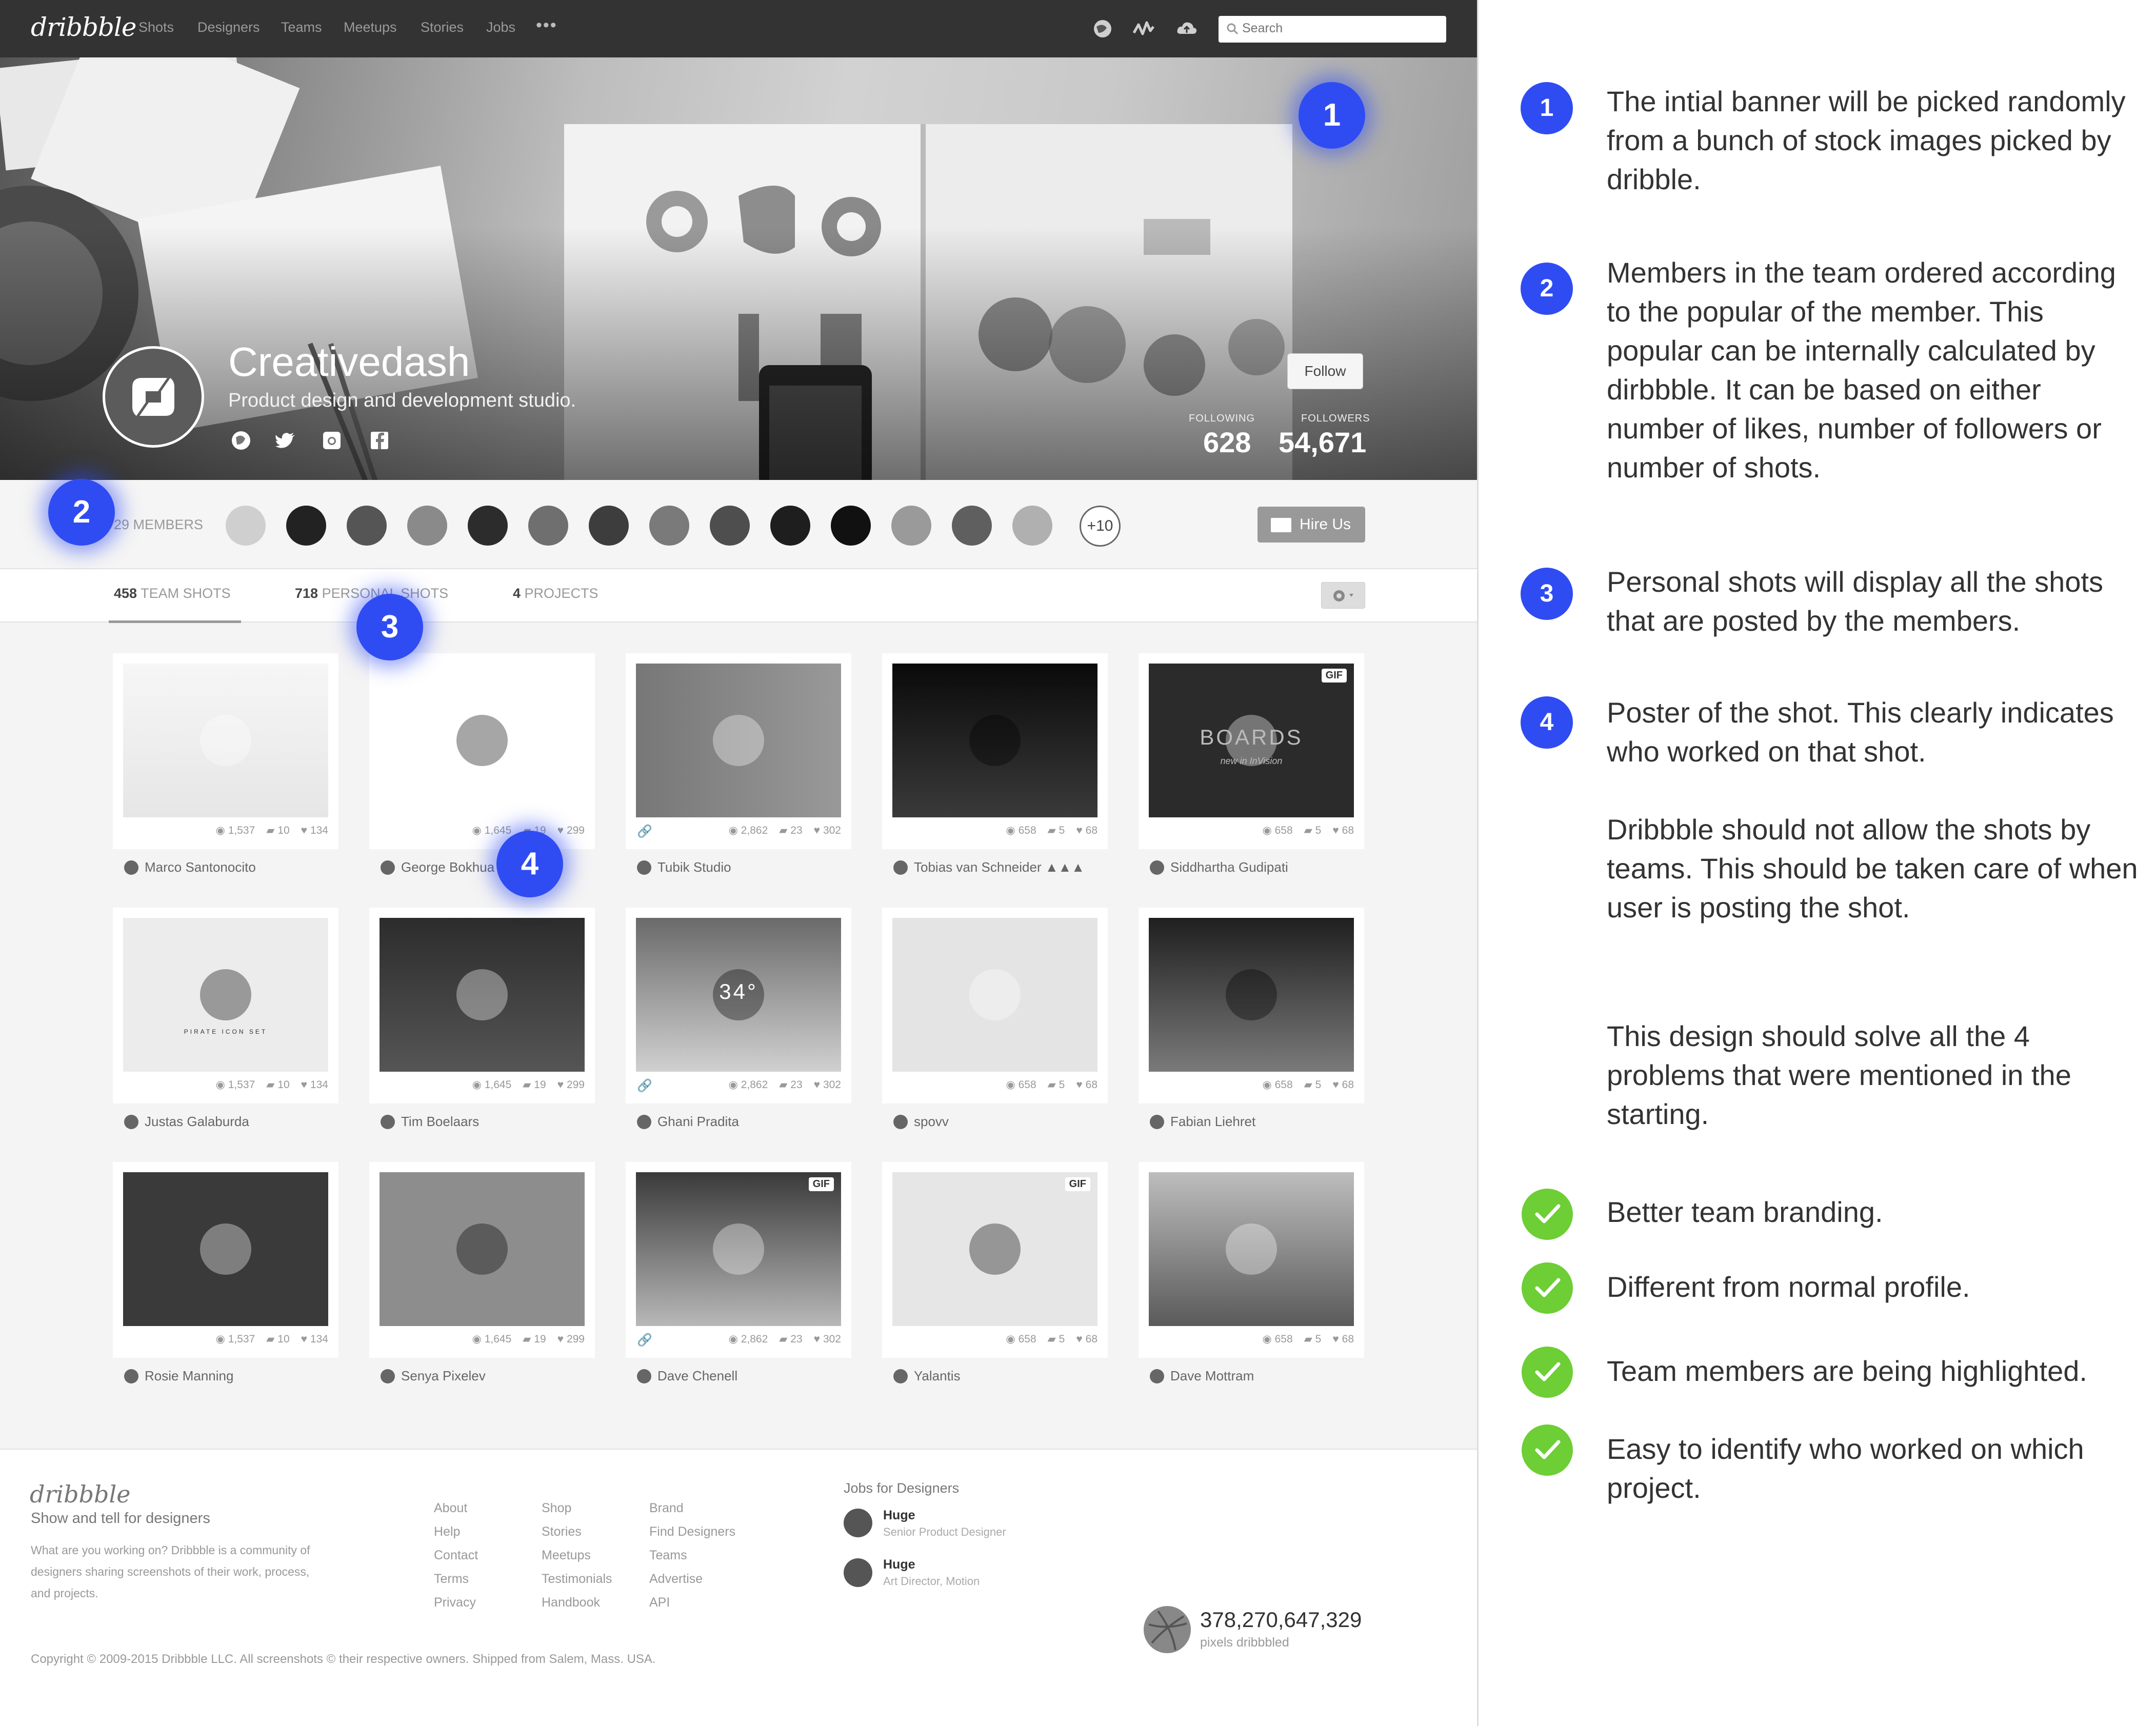  What do you see at coordinates (370, 27) in the screenshot?
I see `nav-link-meetups: Meetups` at bounding box center [370, 27].